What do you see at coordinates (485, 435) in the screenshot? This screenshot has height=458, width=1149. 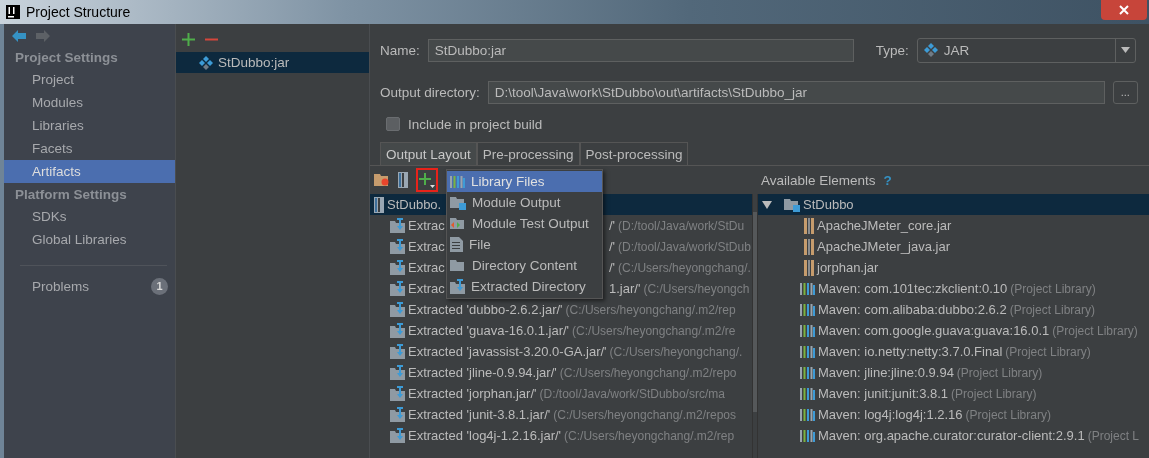 I see `tree-item: Extracted 'log4j-1.2.16.jar/'` at bounding box center [485, 435].